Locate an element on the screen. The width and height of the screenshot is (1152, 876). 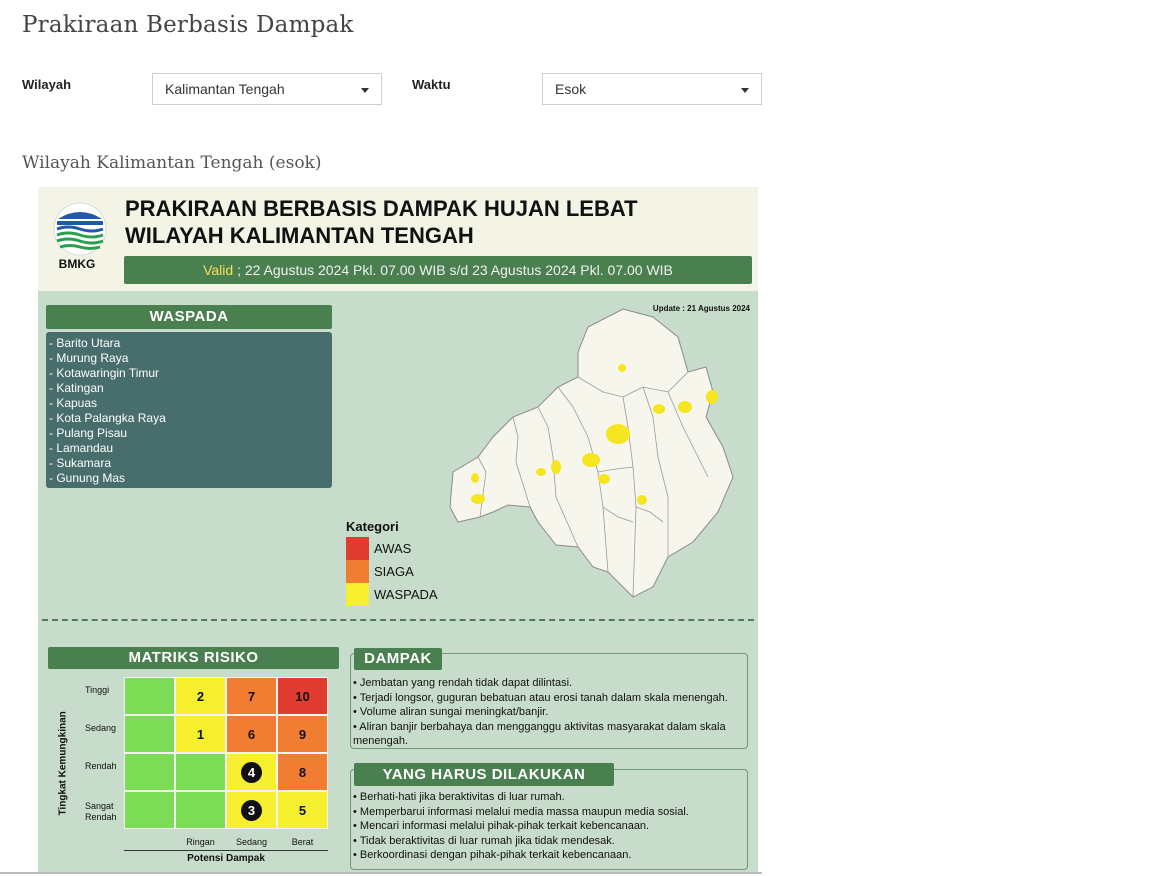
risk-matrix: 2 7 10 1 6 9 4 8 3 5 is located at coordinates (226, 753).